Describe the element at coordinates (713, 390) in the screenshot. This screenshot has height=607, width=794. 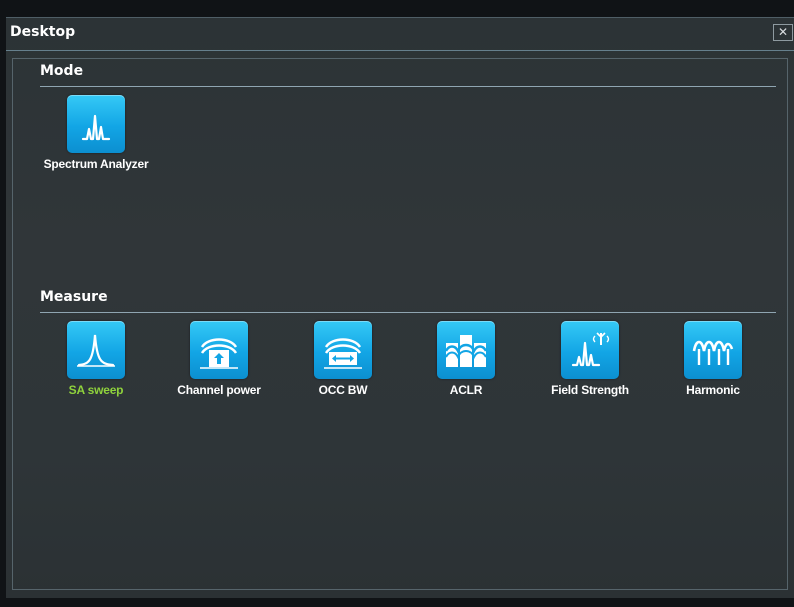
I see `tile-label: Harmonic` at that location.